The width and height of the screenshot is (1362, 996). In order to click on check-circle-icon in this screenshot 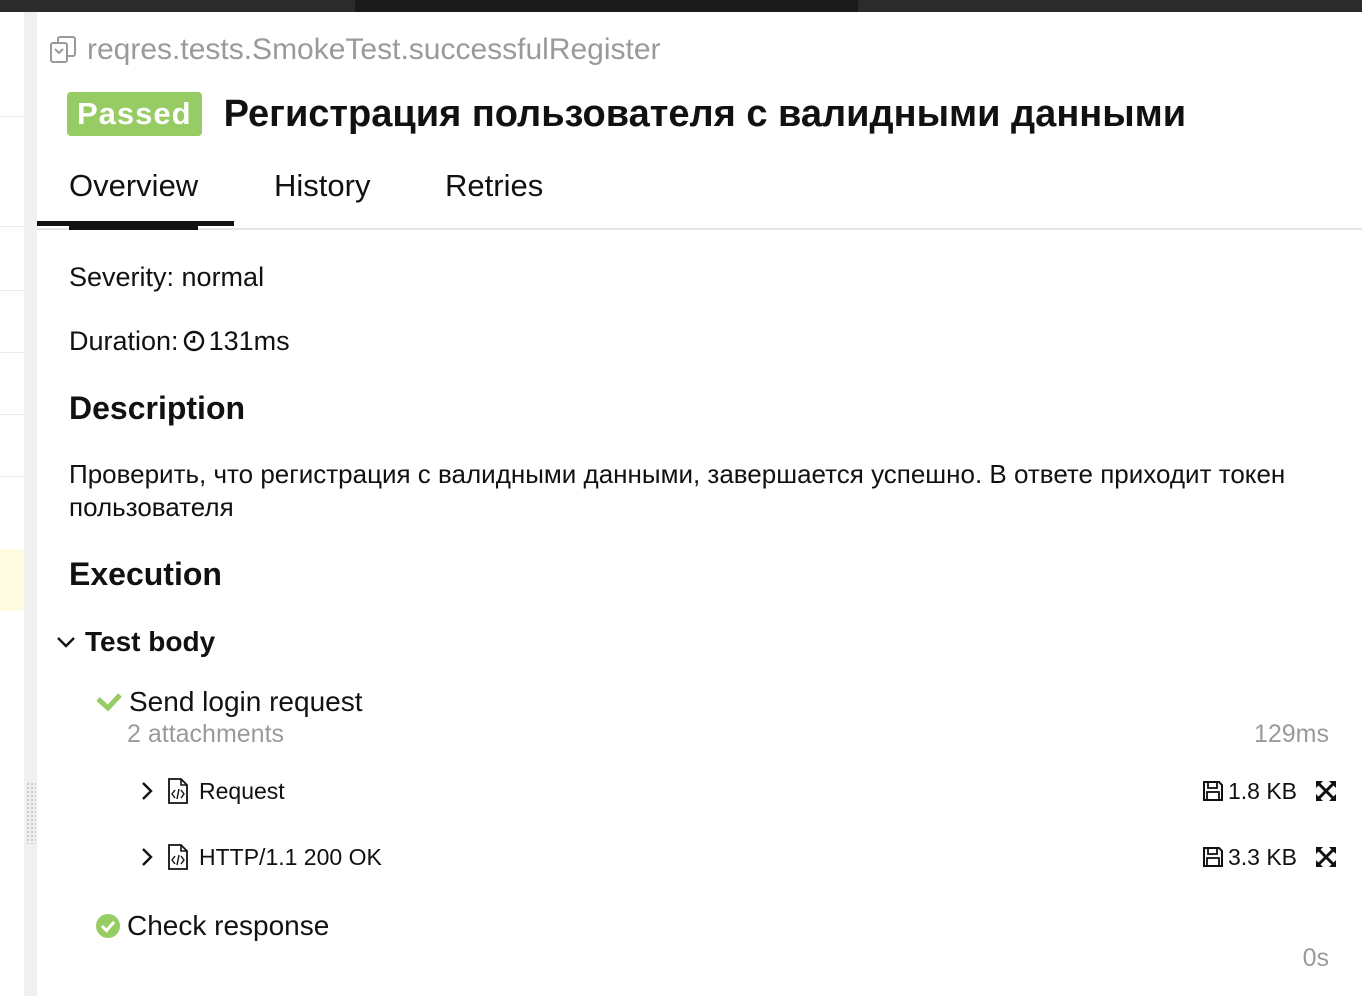, I will do `click(108, 926)`.